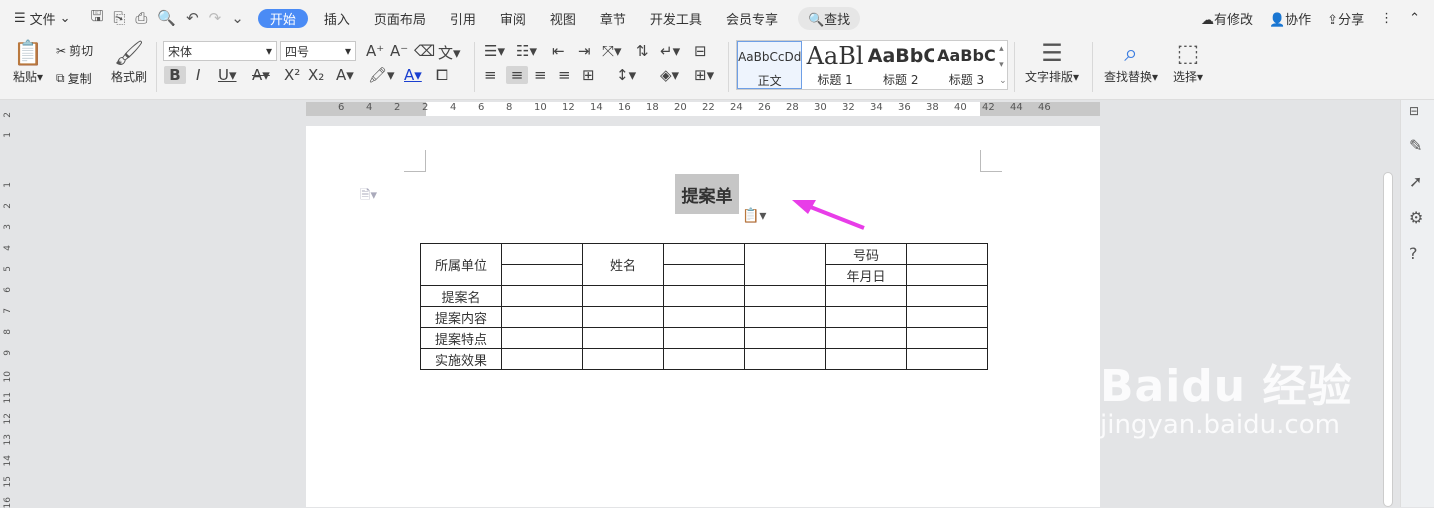 This screenshot has height=508, width=1434. What do you see at coordinates (670, 51) in the screenshot?
I see `show-marks-icon: ↵▾` at bounding box center [670, 51].